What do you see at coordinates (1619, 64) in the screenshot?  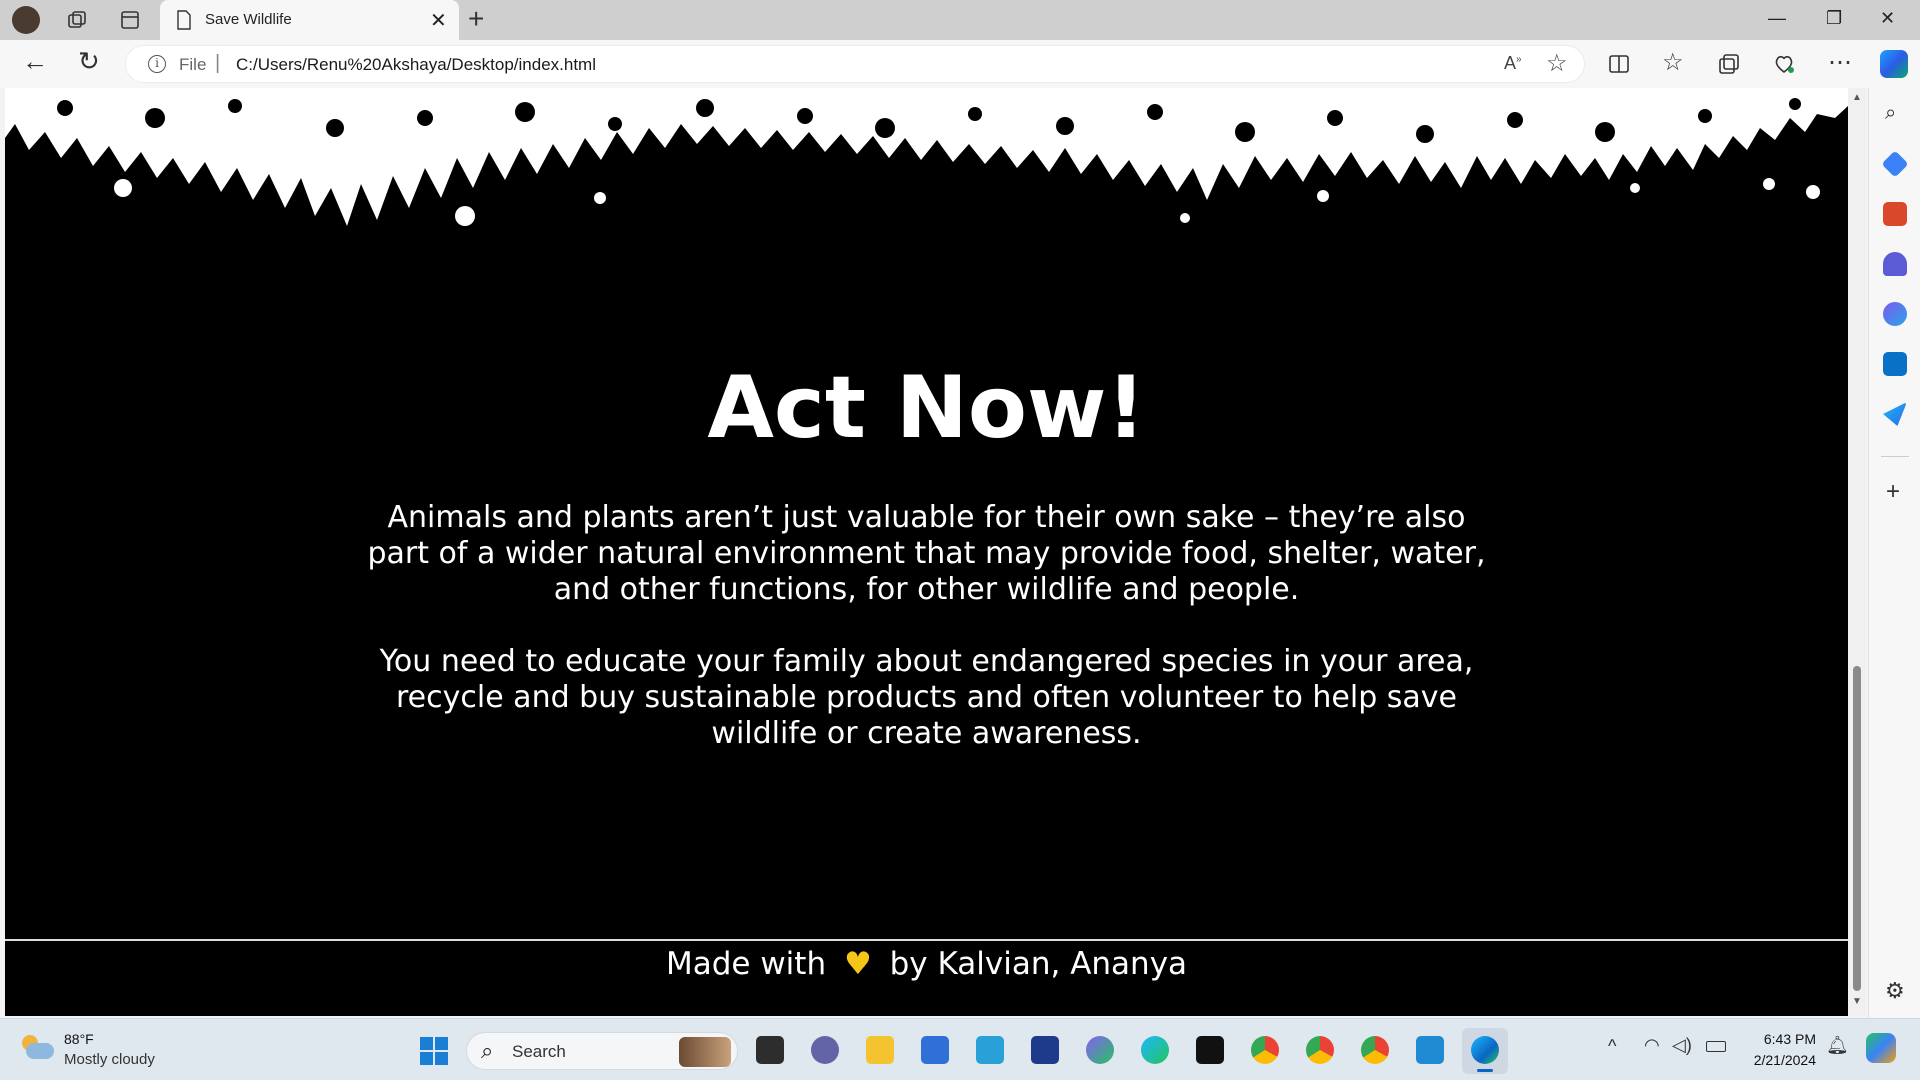 I see `split-screen-icon` at bounding box center [1619, 64].